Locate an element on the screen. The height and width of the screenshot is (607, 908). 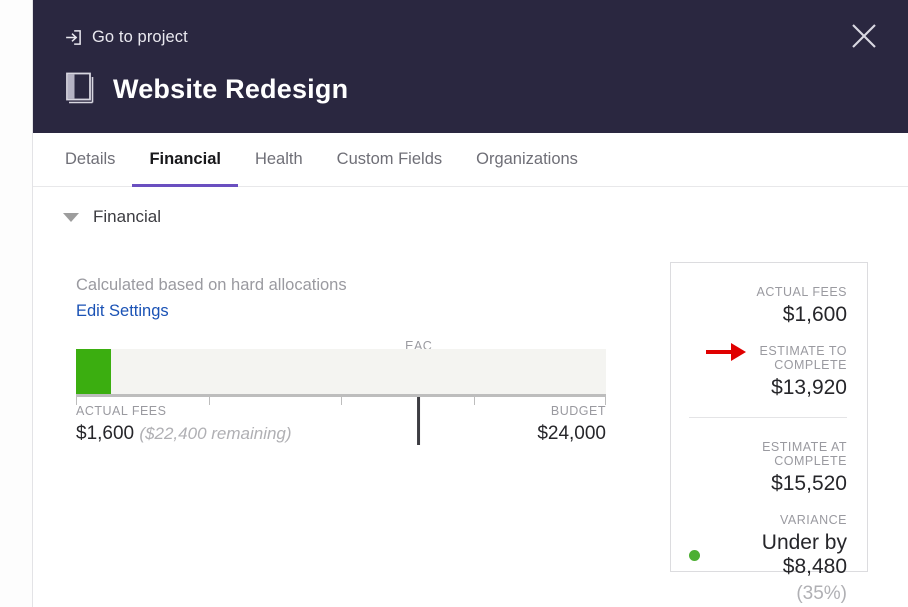
estimate-at-complete-summary: ESTIMATE AT COMPLETE $15,520 is located at coordinates (768, 468).